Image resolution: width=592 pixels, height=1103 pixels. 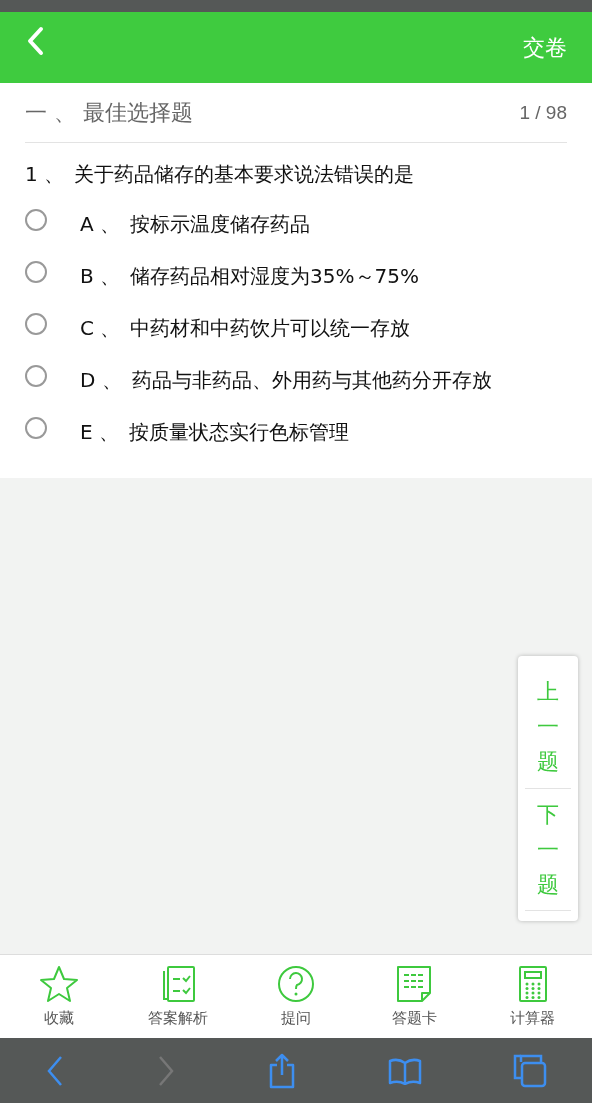 What do you see at coordinates (295, 984) in the screenshot?
I see `help-icon` at bounding box center [295, 984].